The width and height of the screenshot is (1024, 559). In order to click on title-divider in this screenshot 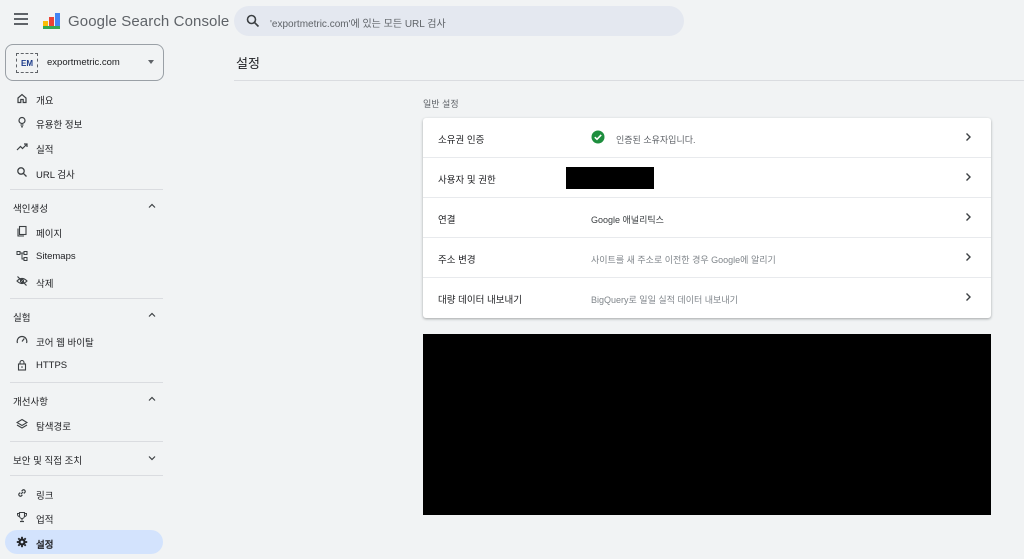, I will do `click(629, 80)`.